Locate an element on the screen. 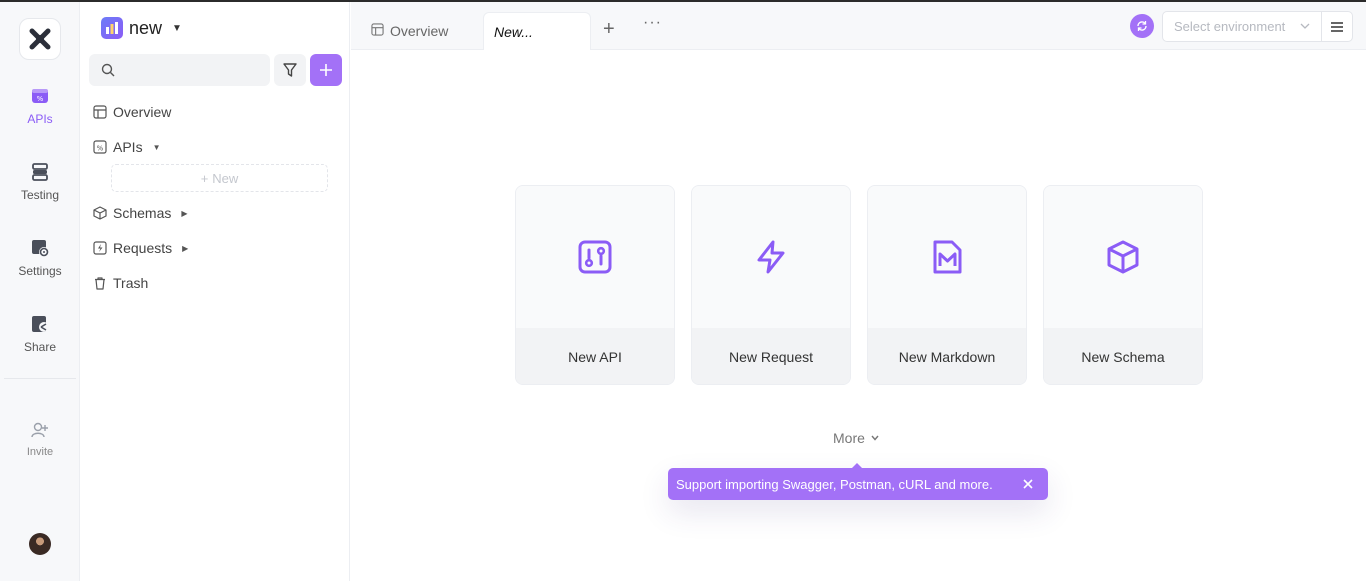 This screenshot has width=1366, height=581. rail-item-apis: % APIs is located at coordinates (40, 105).